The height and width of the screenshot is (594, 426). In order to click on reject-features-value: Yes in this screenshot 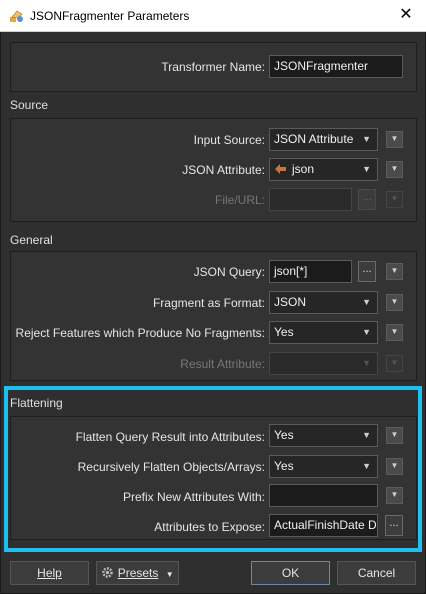, I will do `click(284, 332)`.